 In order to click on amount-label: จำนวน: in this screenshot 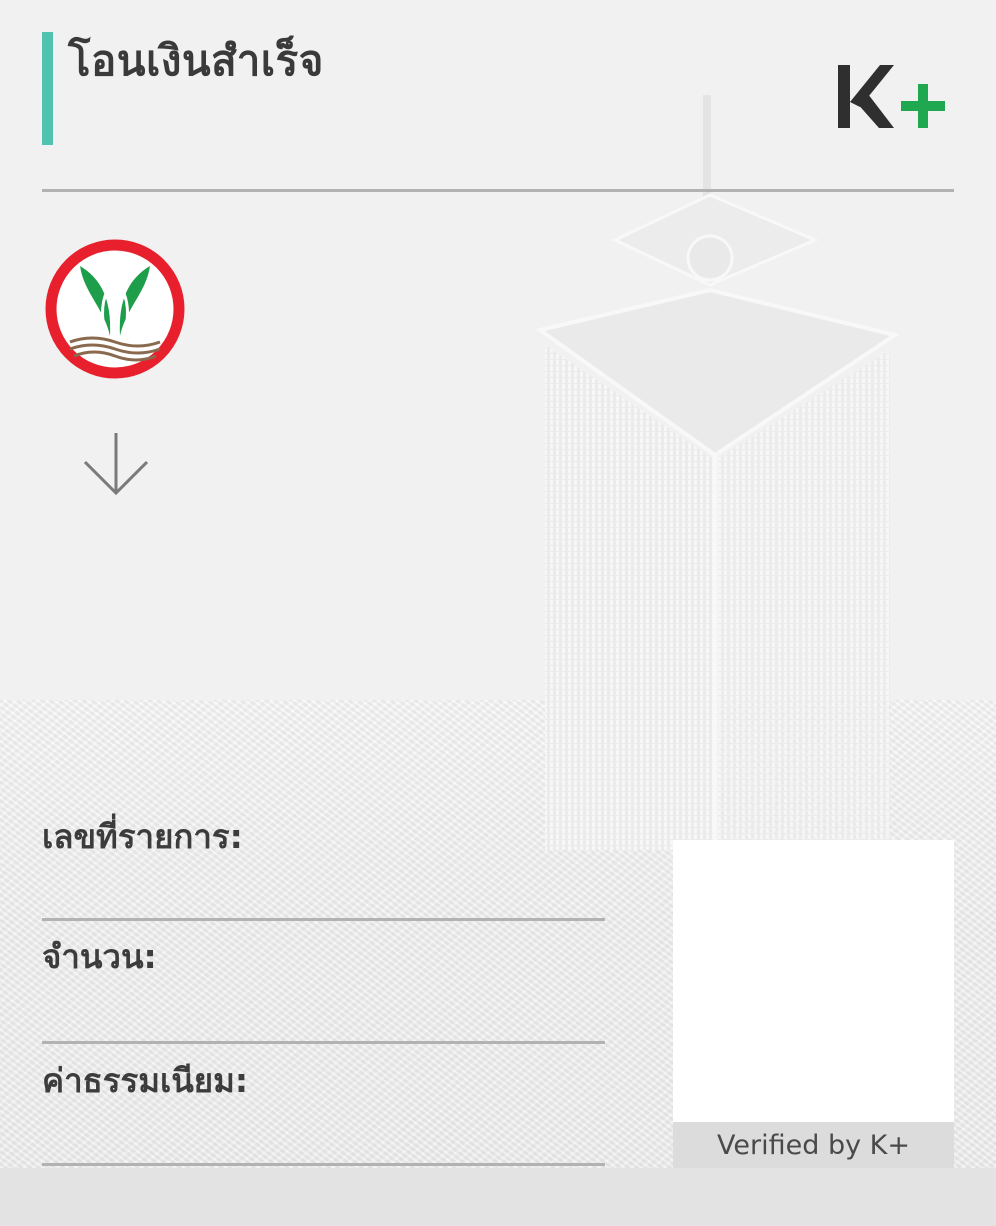, I will do `click(99, 956)`.